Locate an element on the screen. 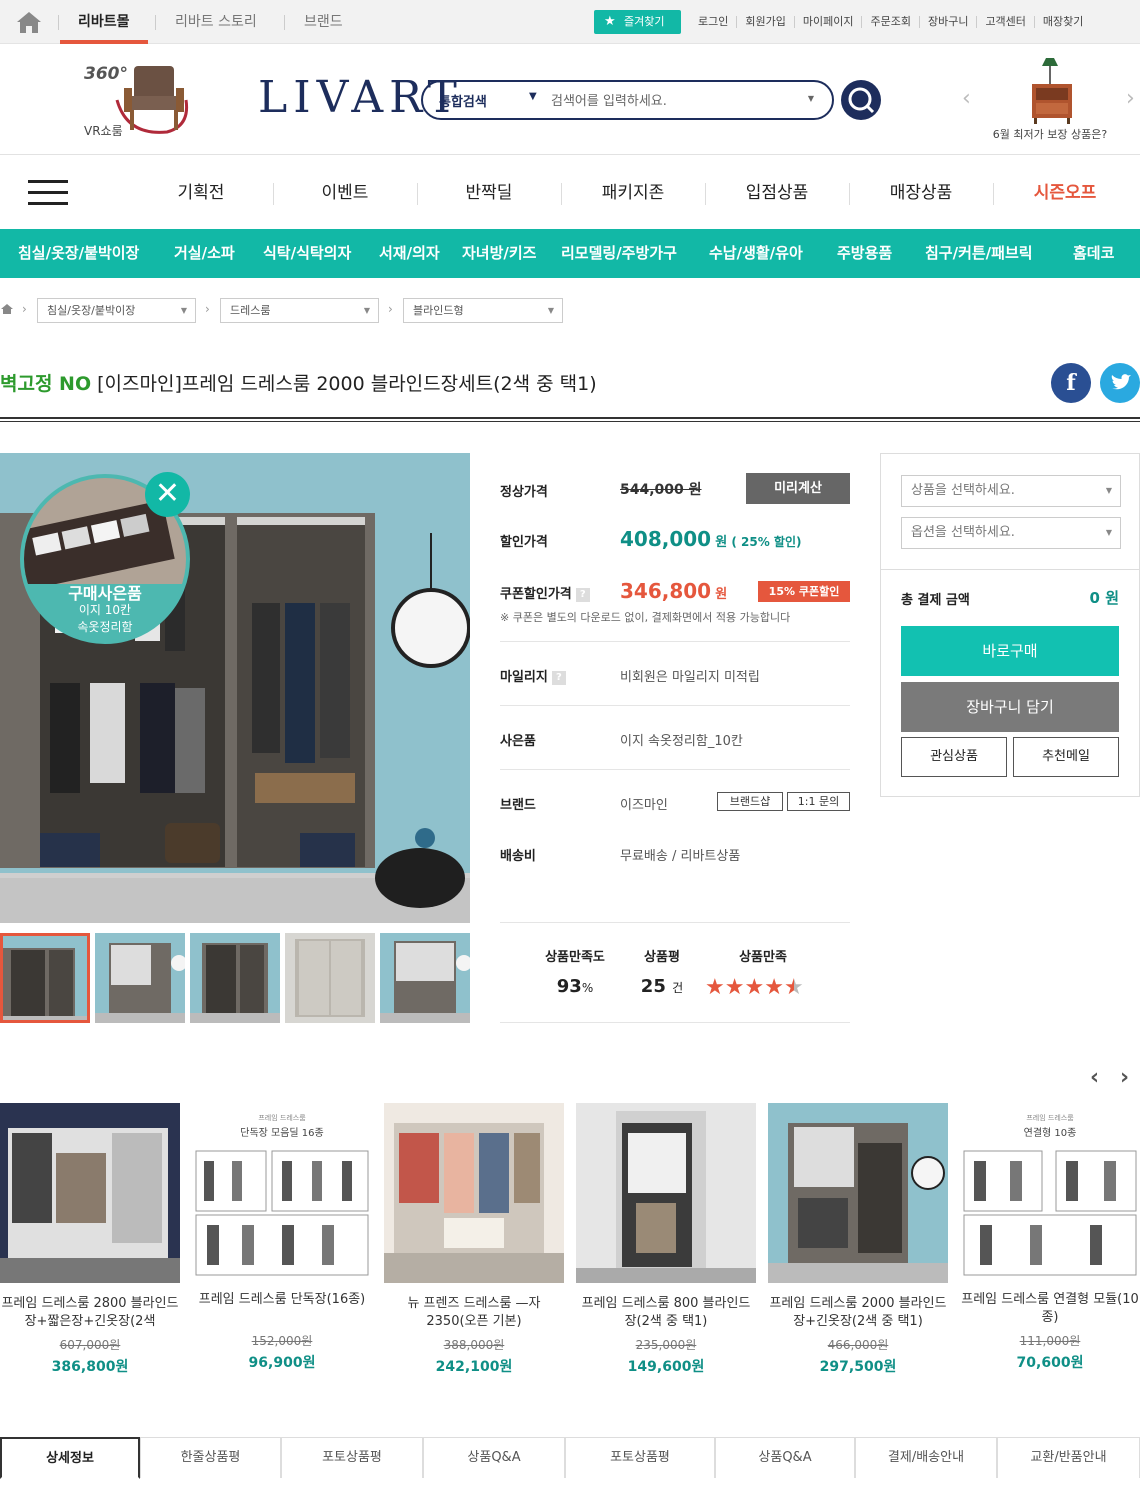 Image resolution: width=1140 pixels, height=1510 pixels. promo-prev-arrow: ‹ is located at coordinates (966, 98).